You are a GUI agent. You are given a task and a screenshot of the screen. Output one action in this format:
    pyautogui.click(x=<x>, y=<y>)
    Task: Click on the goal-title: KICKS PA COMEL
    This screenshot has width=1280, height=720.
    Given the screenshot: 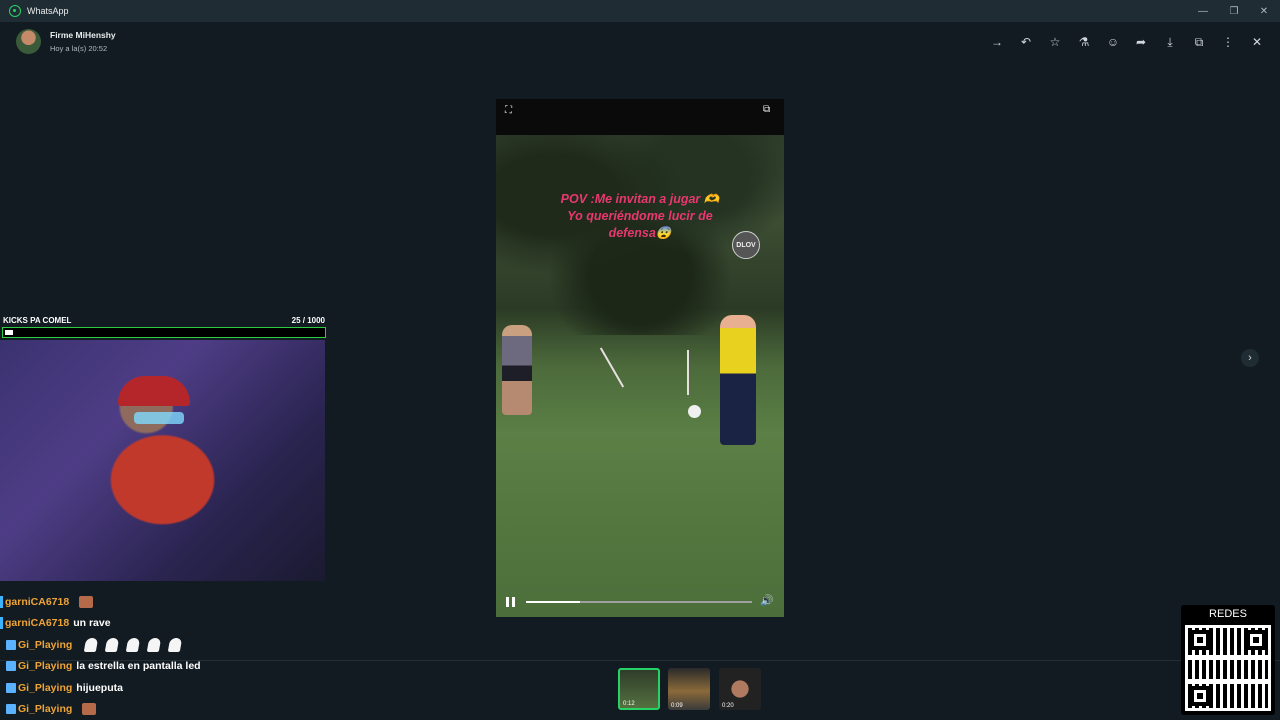 What is the action you would take?
    pyautogui.click(x=37, y=320)
    